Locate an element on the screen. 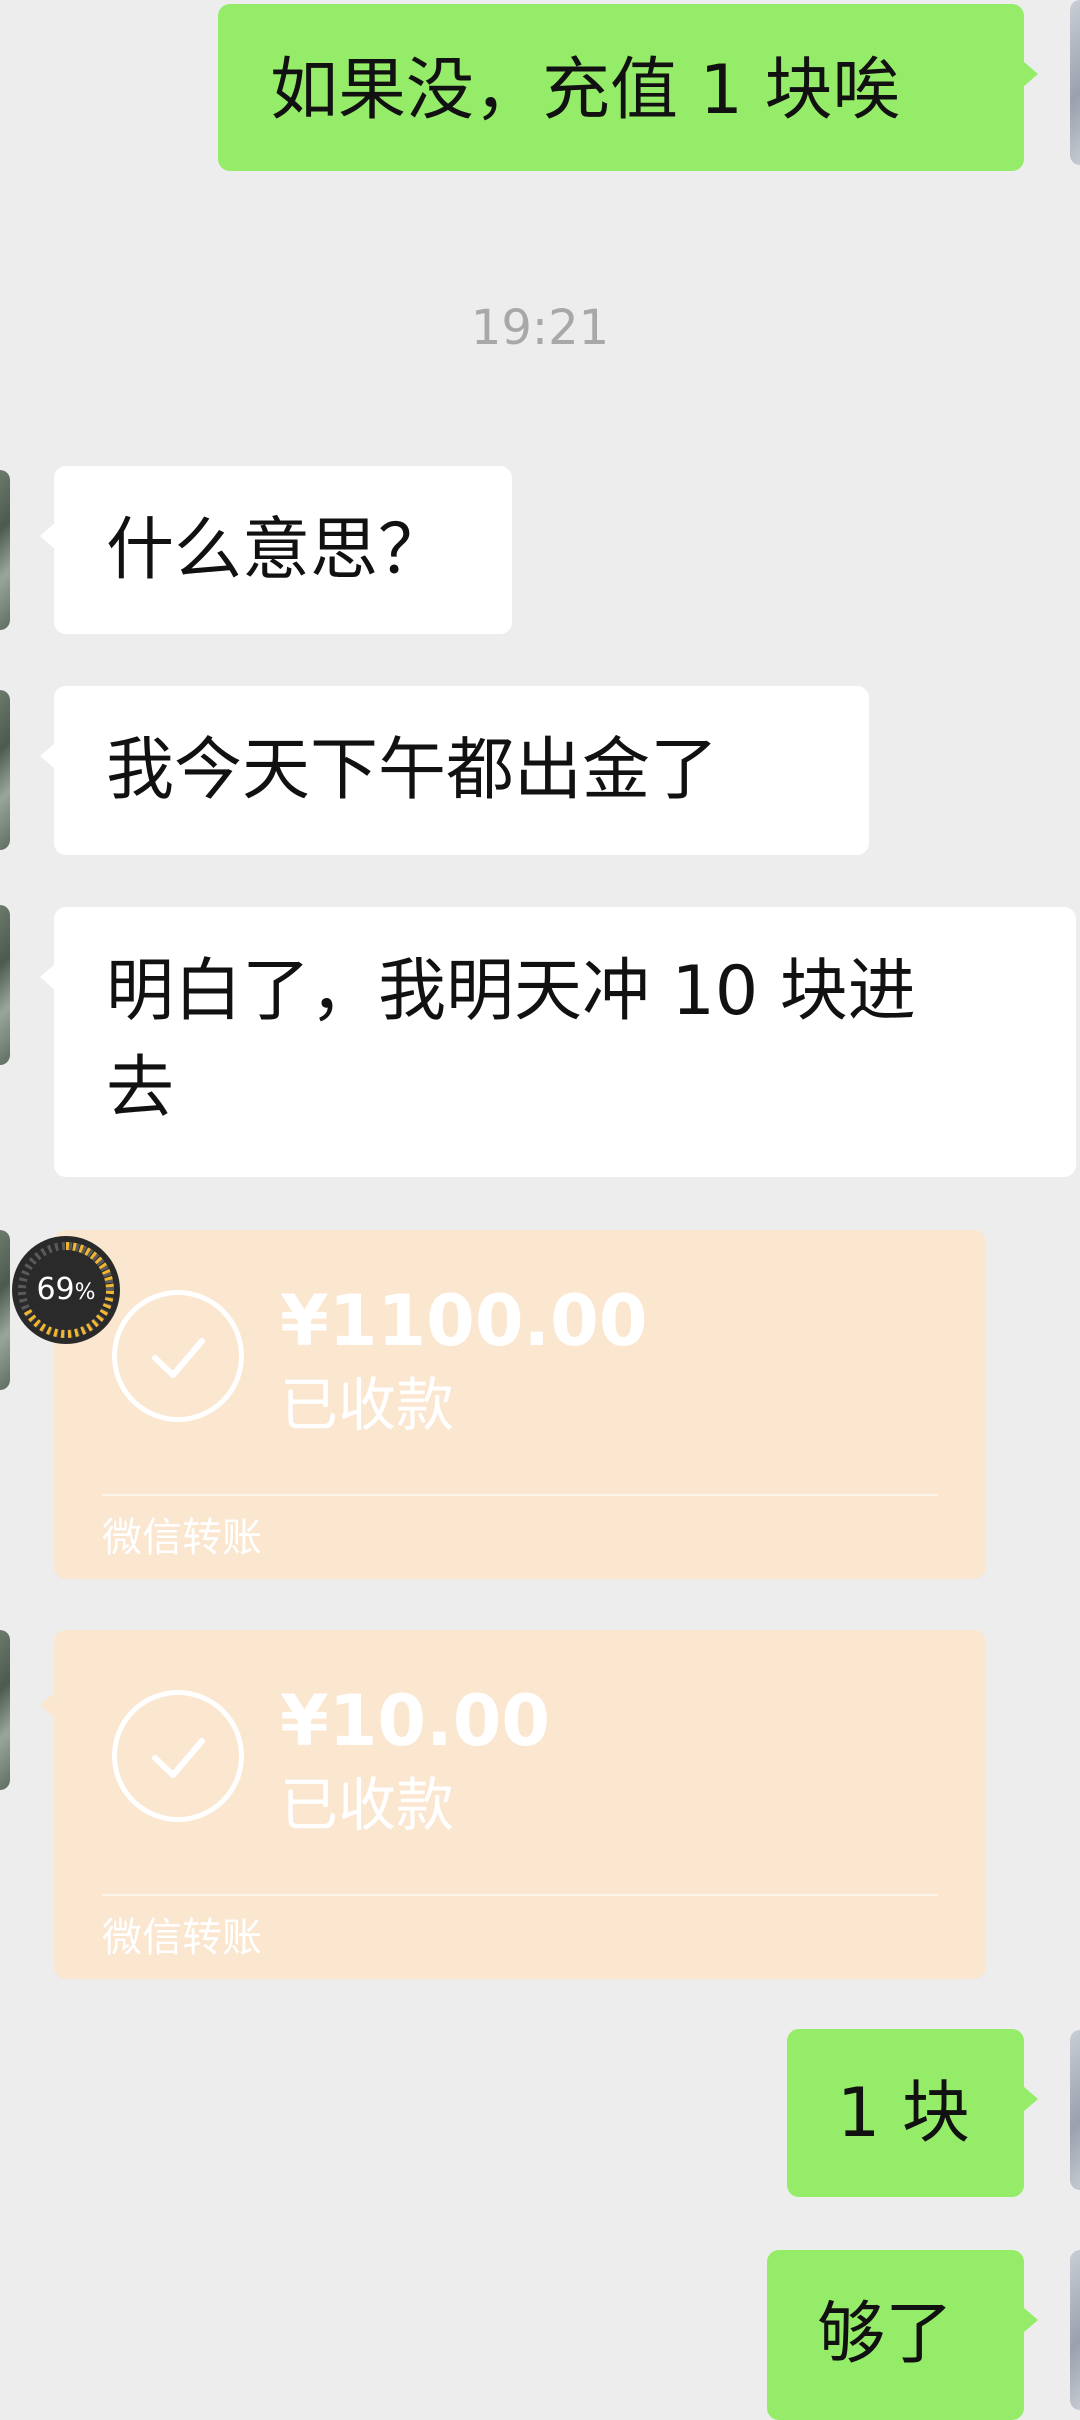 The image size is (1080, 2420). message-bubble-outgoing: 1 块 is located at coordinates (912, 2113).